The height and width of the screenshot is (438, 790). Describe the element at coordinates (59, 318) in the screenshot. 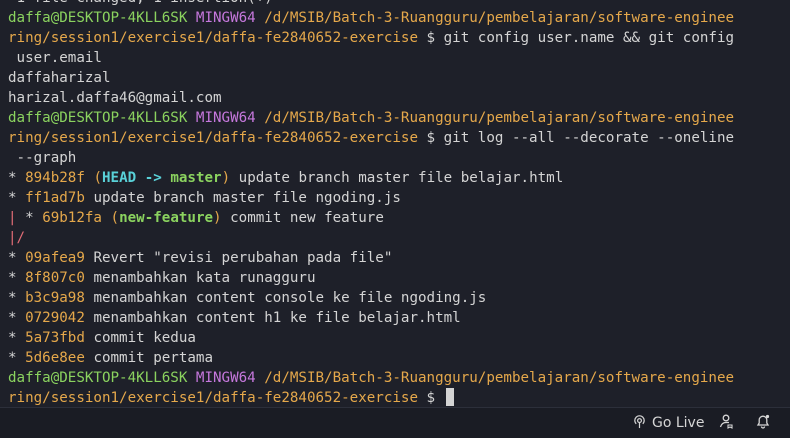

I see `terminal-text-hash: 0729042` at that location.